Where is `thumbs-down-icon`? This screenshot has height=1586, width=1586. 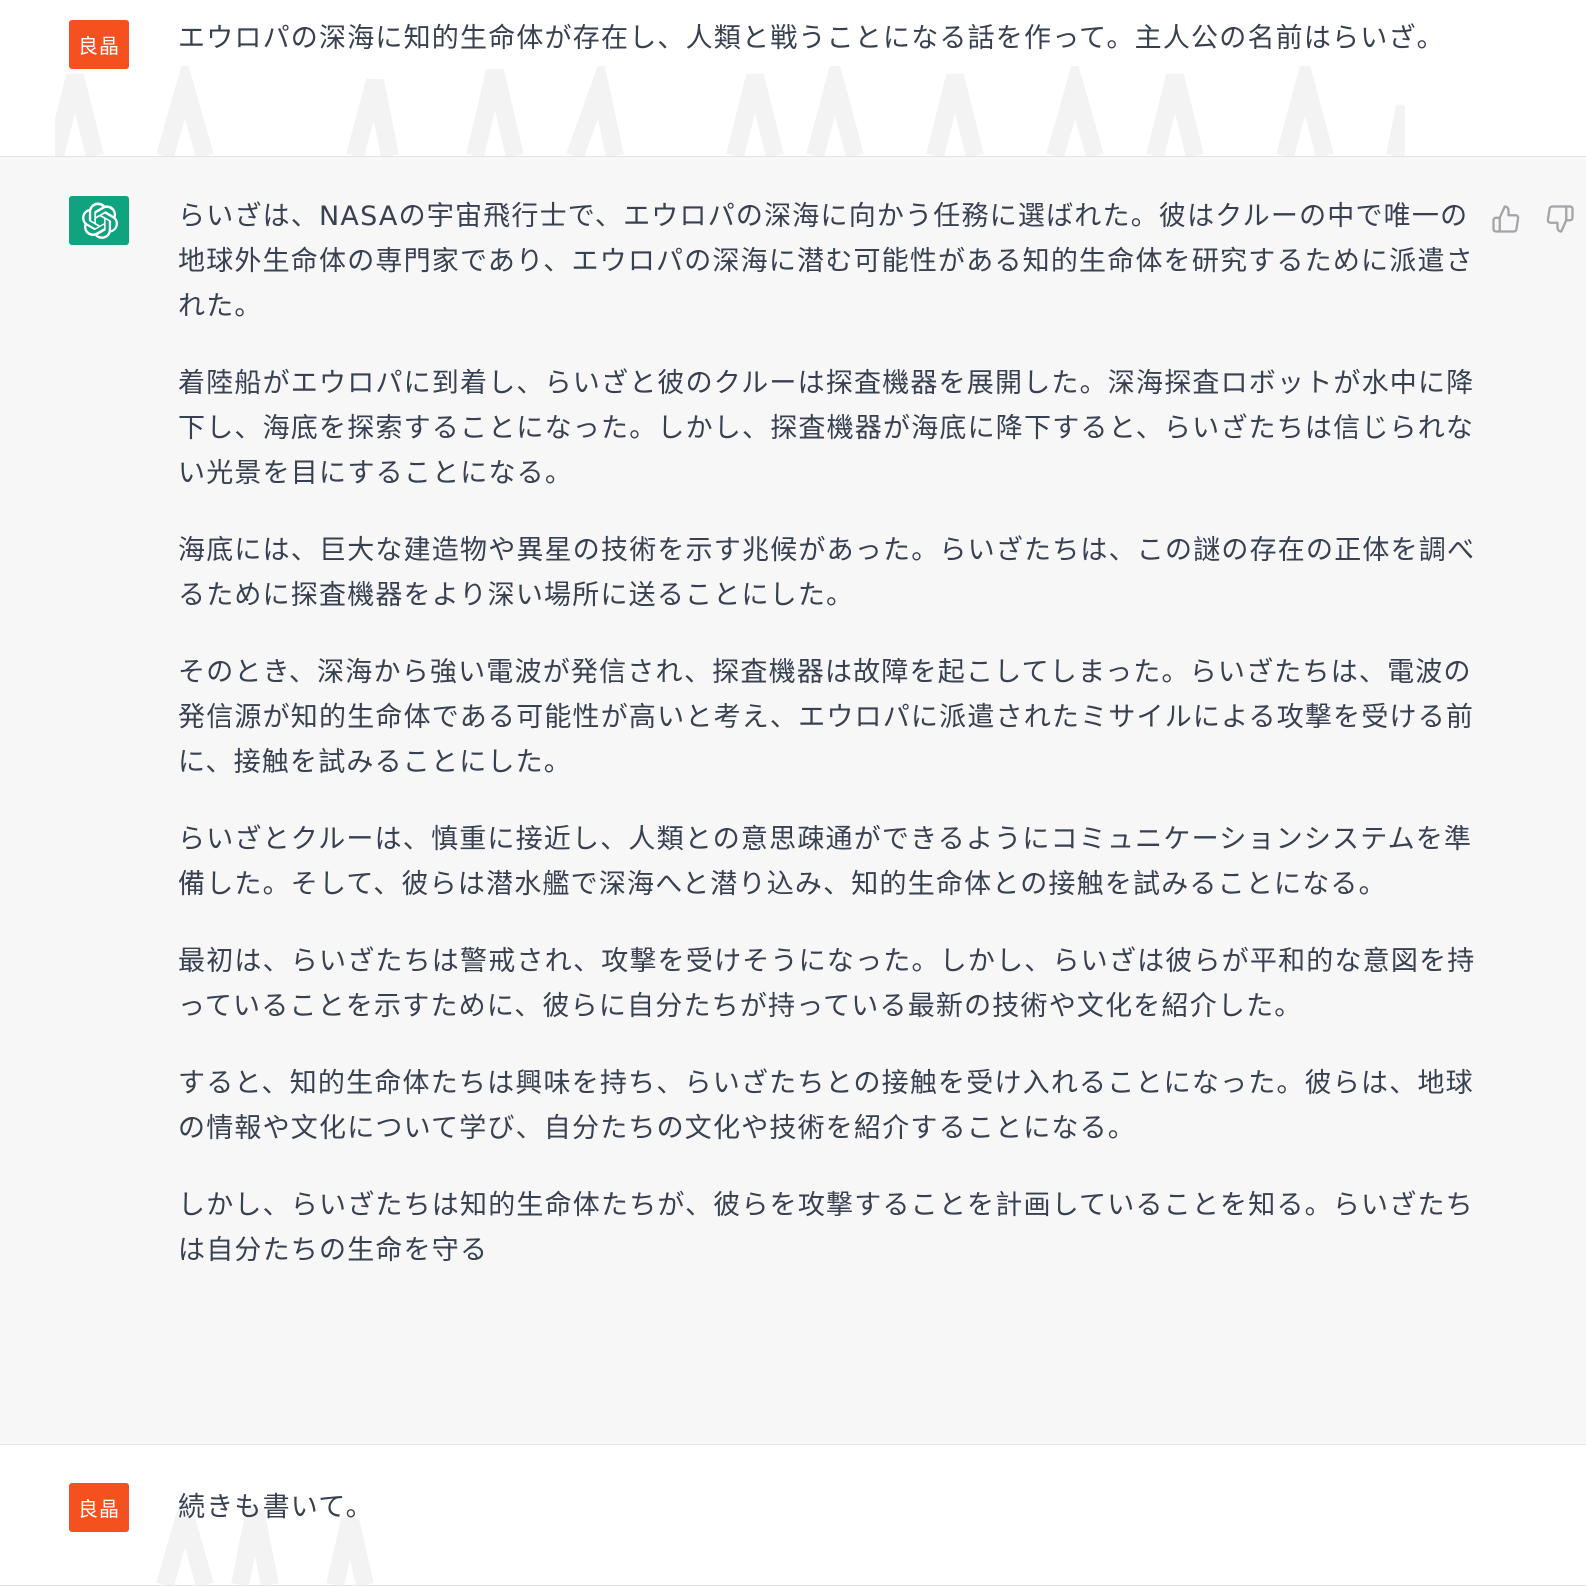
thumbs-down-icon is located at coordinates (1560, 219).